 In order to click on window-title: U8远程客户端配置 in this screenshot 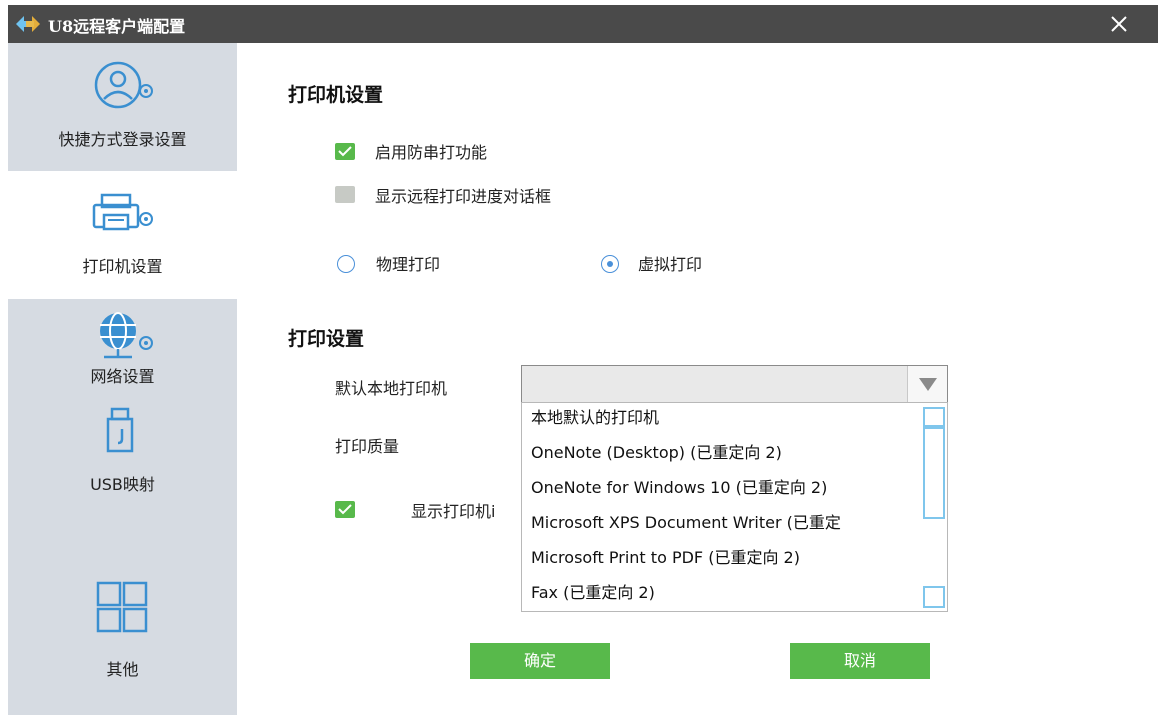, I will do `click(117, 26)`.